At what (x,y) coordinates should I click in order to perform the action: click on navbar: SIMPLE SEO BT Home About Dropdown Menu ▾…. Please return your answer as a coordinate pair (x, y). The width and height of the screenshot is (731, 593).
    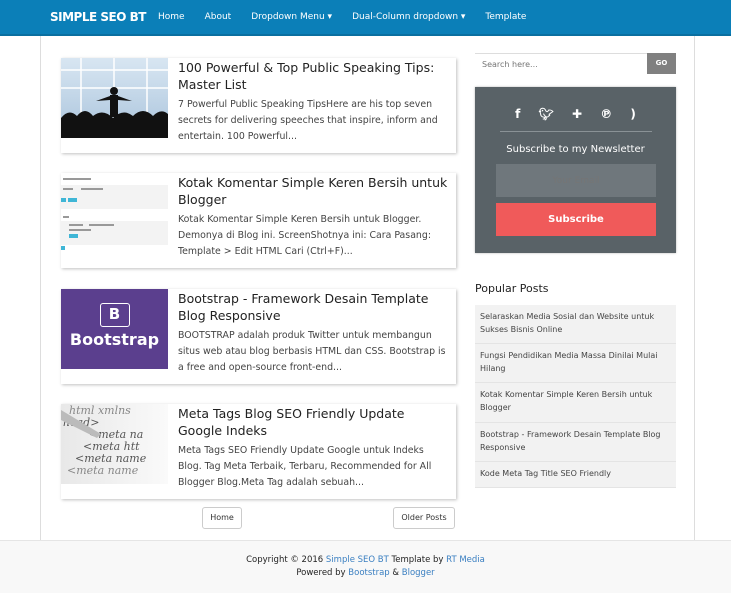
    Looking at the image, I should click on (365, 18).